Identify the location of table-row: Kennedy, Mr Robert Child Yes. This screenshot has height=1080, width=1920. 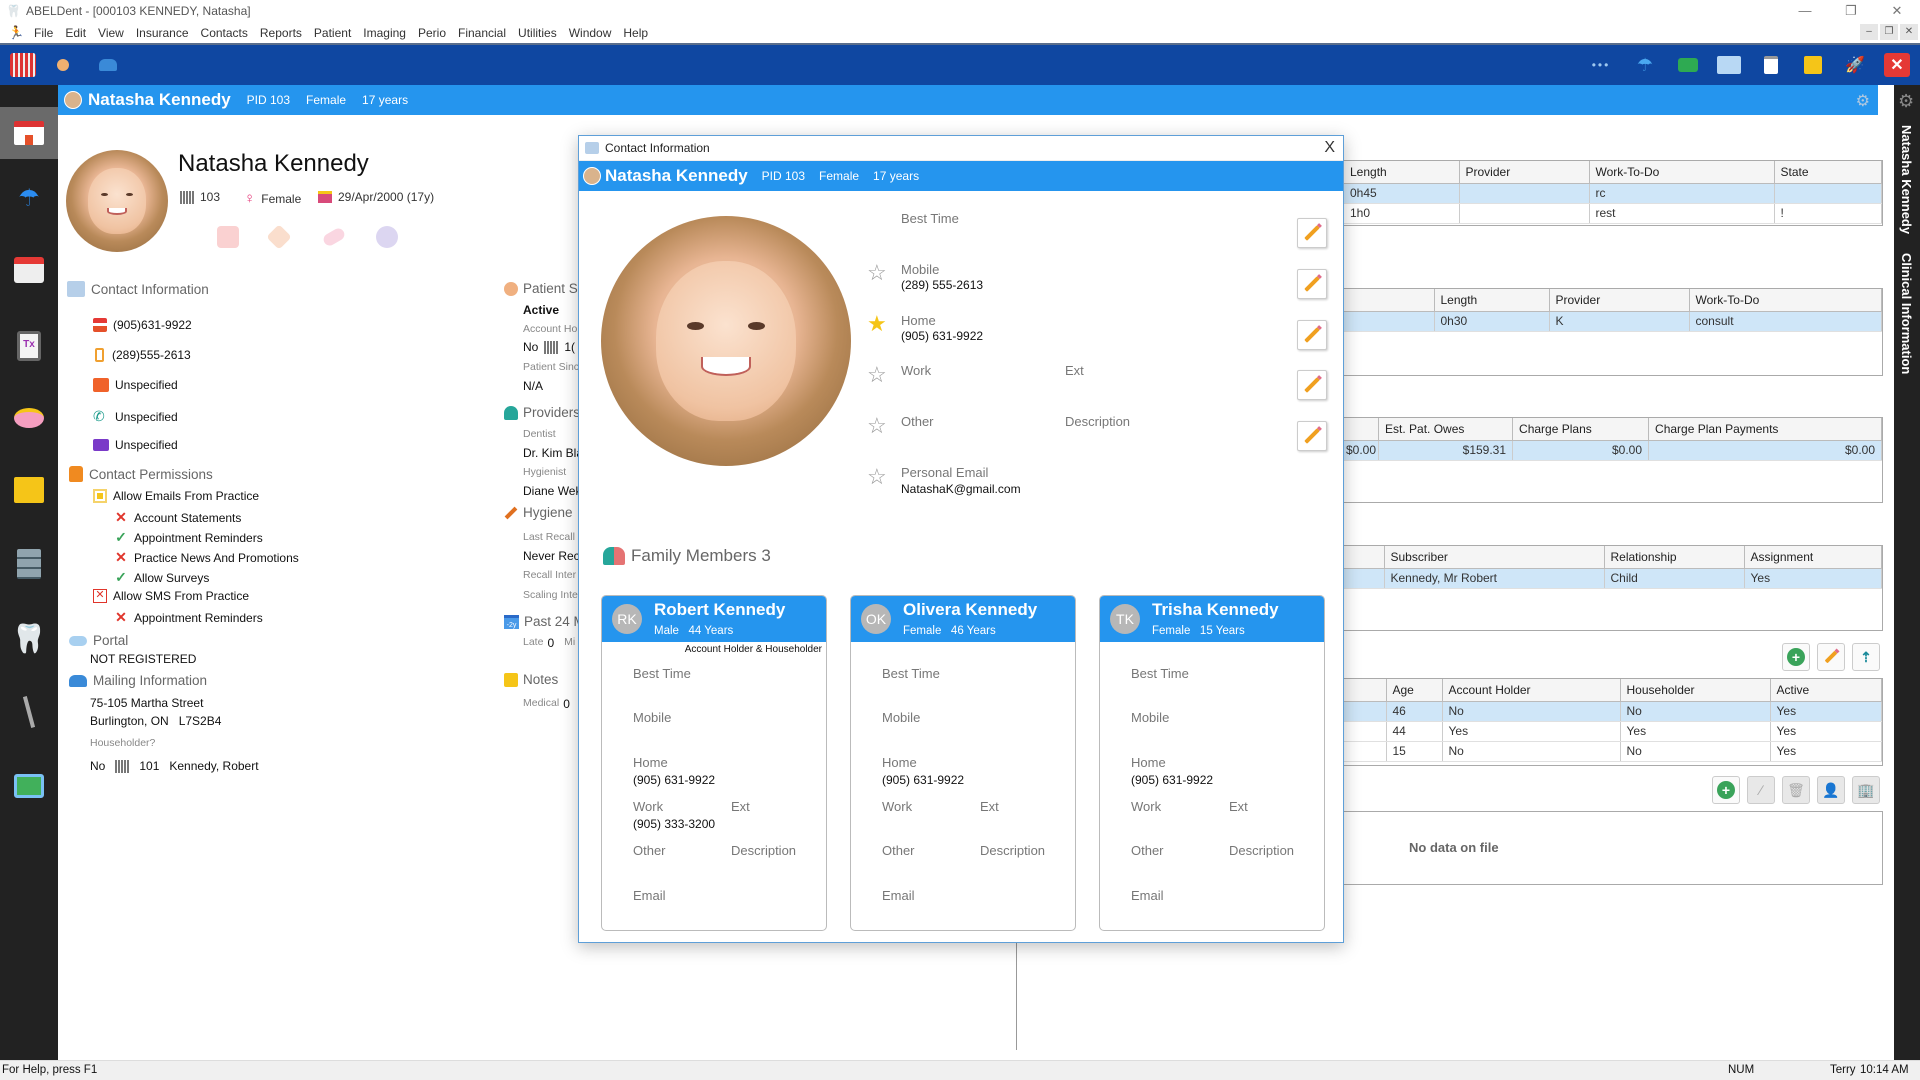
(1613, 578).